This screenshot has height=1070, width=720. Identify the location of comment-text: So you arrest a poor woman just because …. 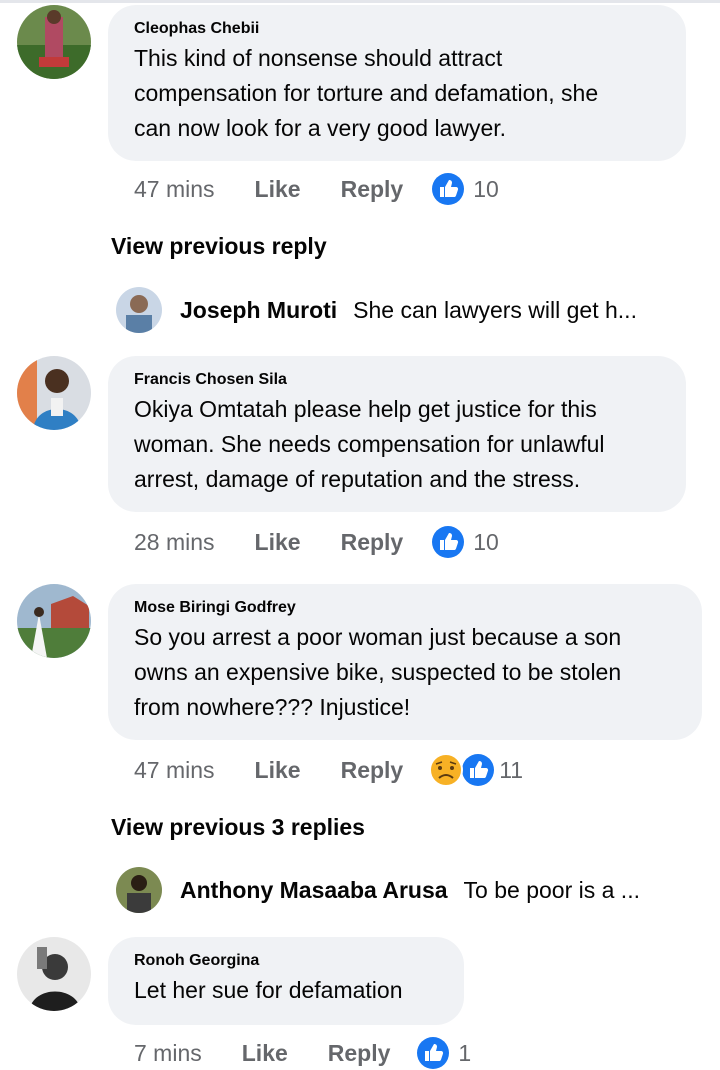
(405, 672).